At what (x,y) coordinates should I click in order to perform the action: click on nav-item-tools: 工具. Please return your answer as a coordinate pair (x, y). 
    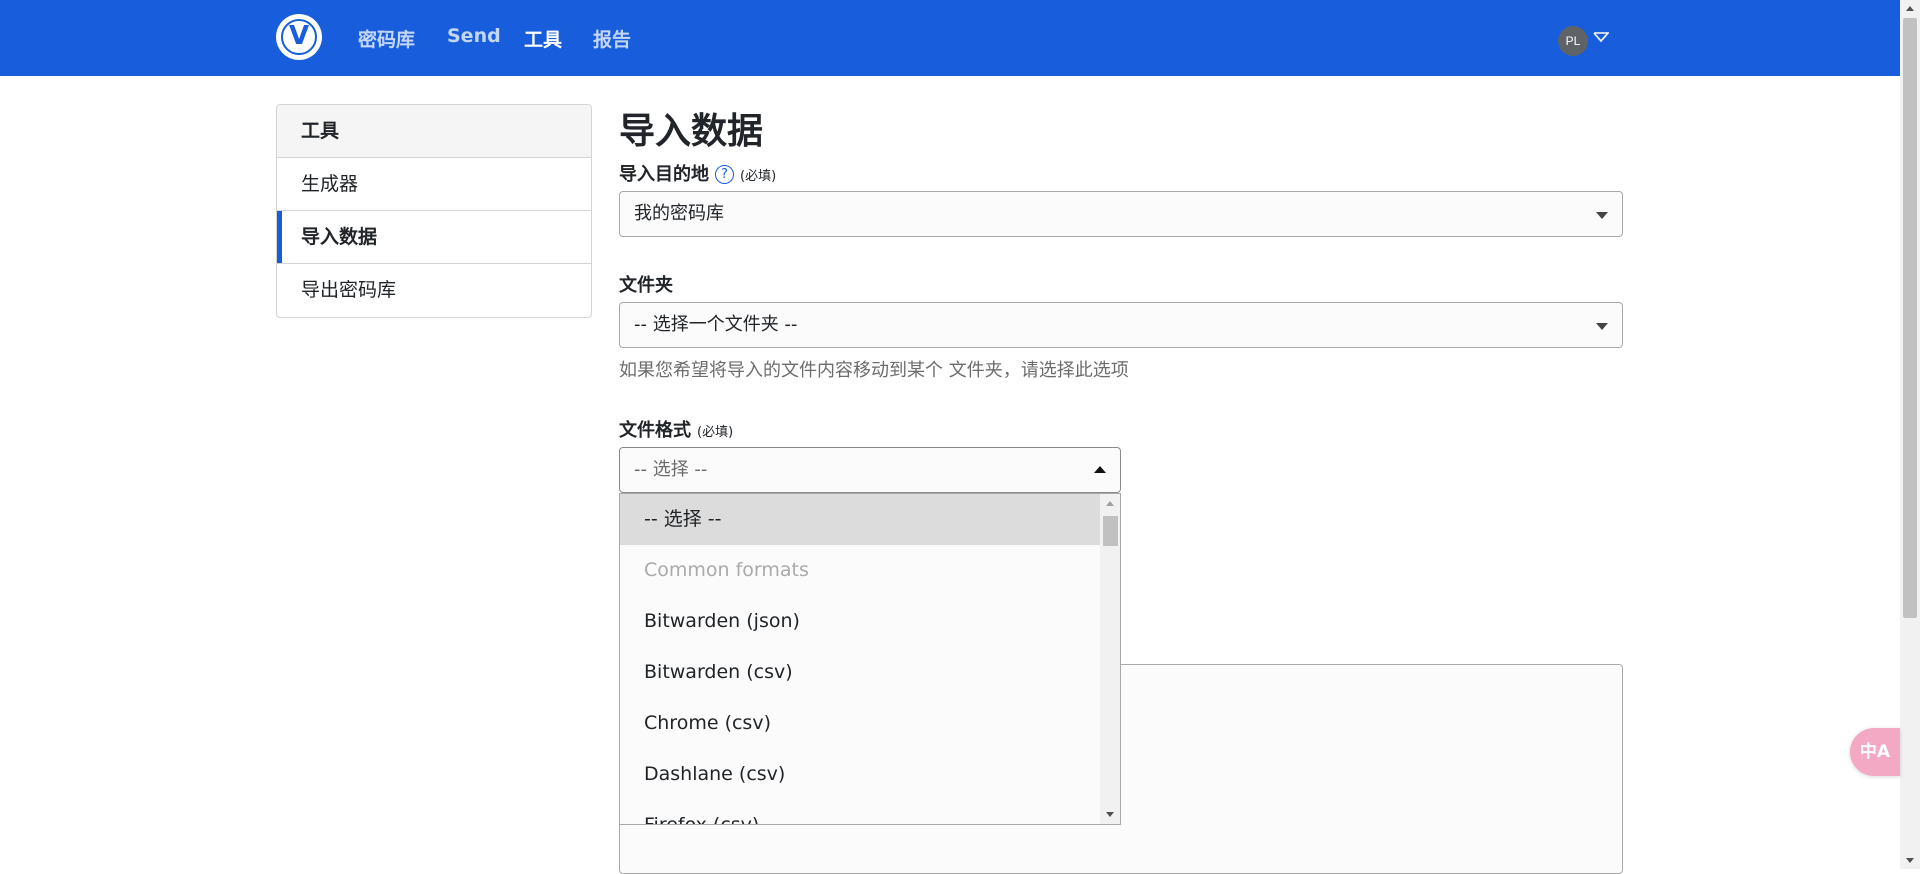
    Looking at the image, I should click on (543, 38).